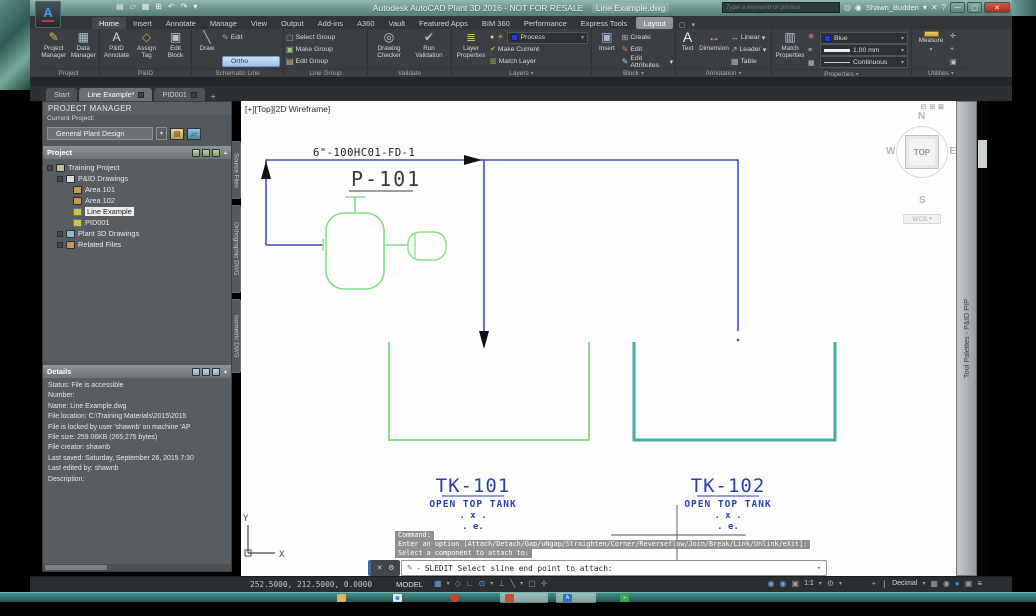 Image resolution: width=1036 pixels, height=616 pixels. Describe the element at coordinates (207, 49) in the screenshot. I see `draw-button: ╲ Draw` at that location.